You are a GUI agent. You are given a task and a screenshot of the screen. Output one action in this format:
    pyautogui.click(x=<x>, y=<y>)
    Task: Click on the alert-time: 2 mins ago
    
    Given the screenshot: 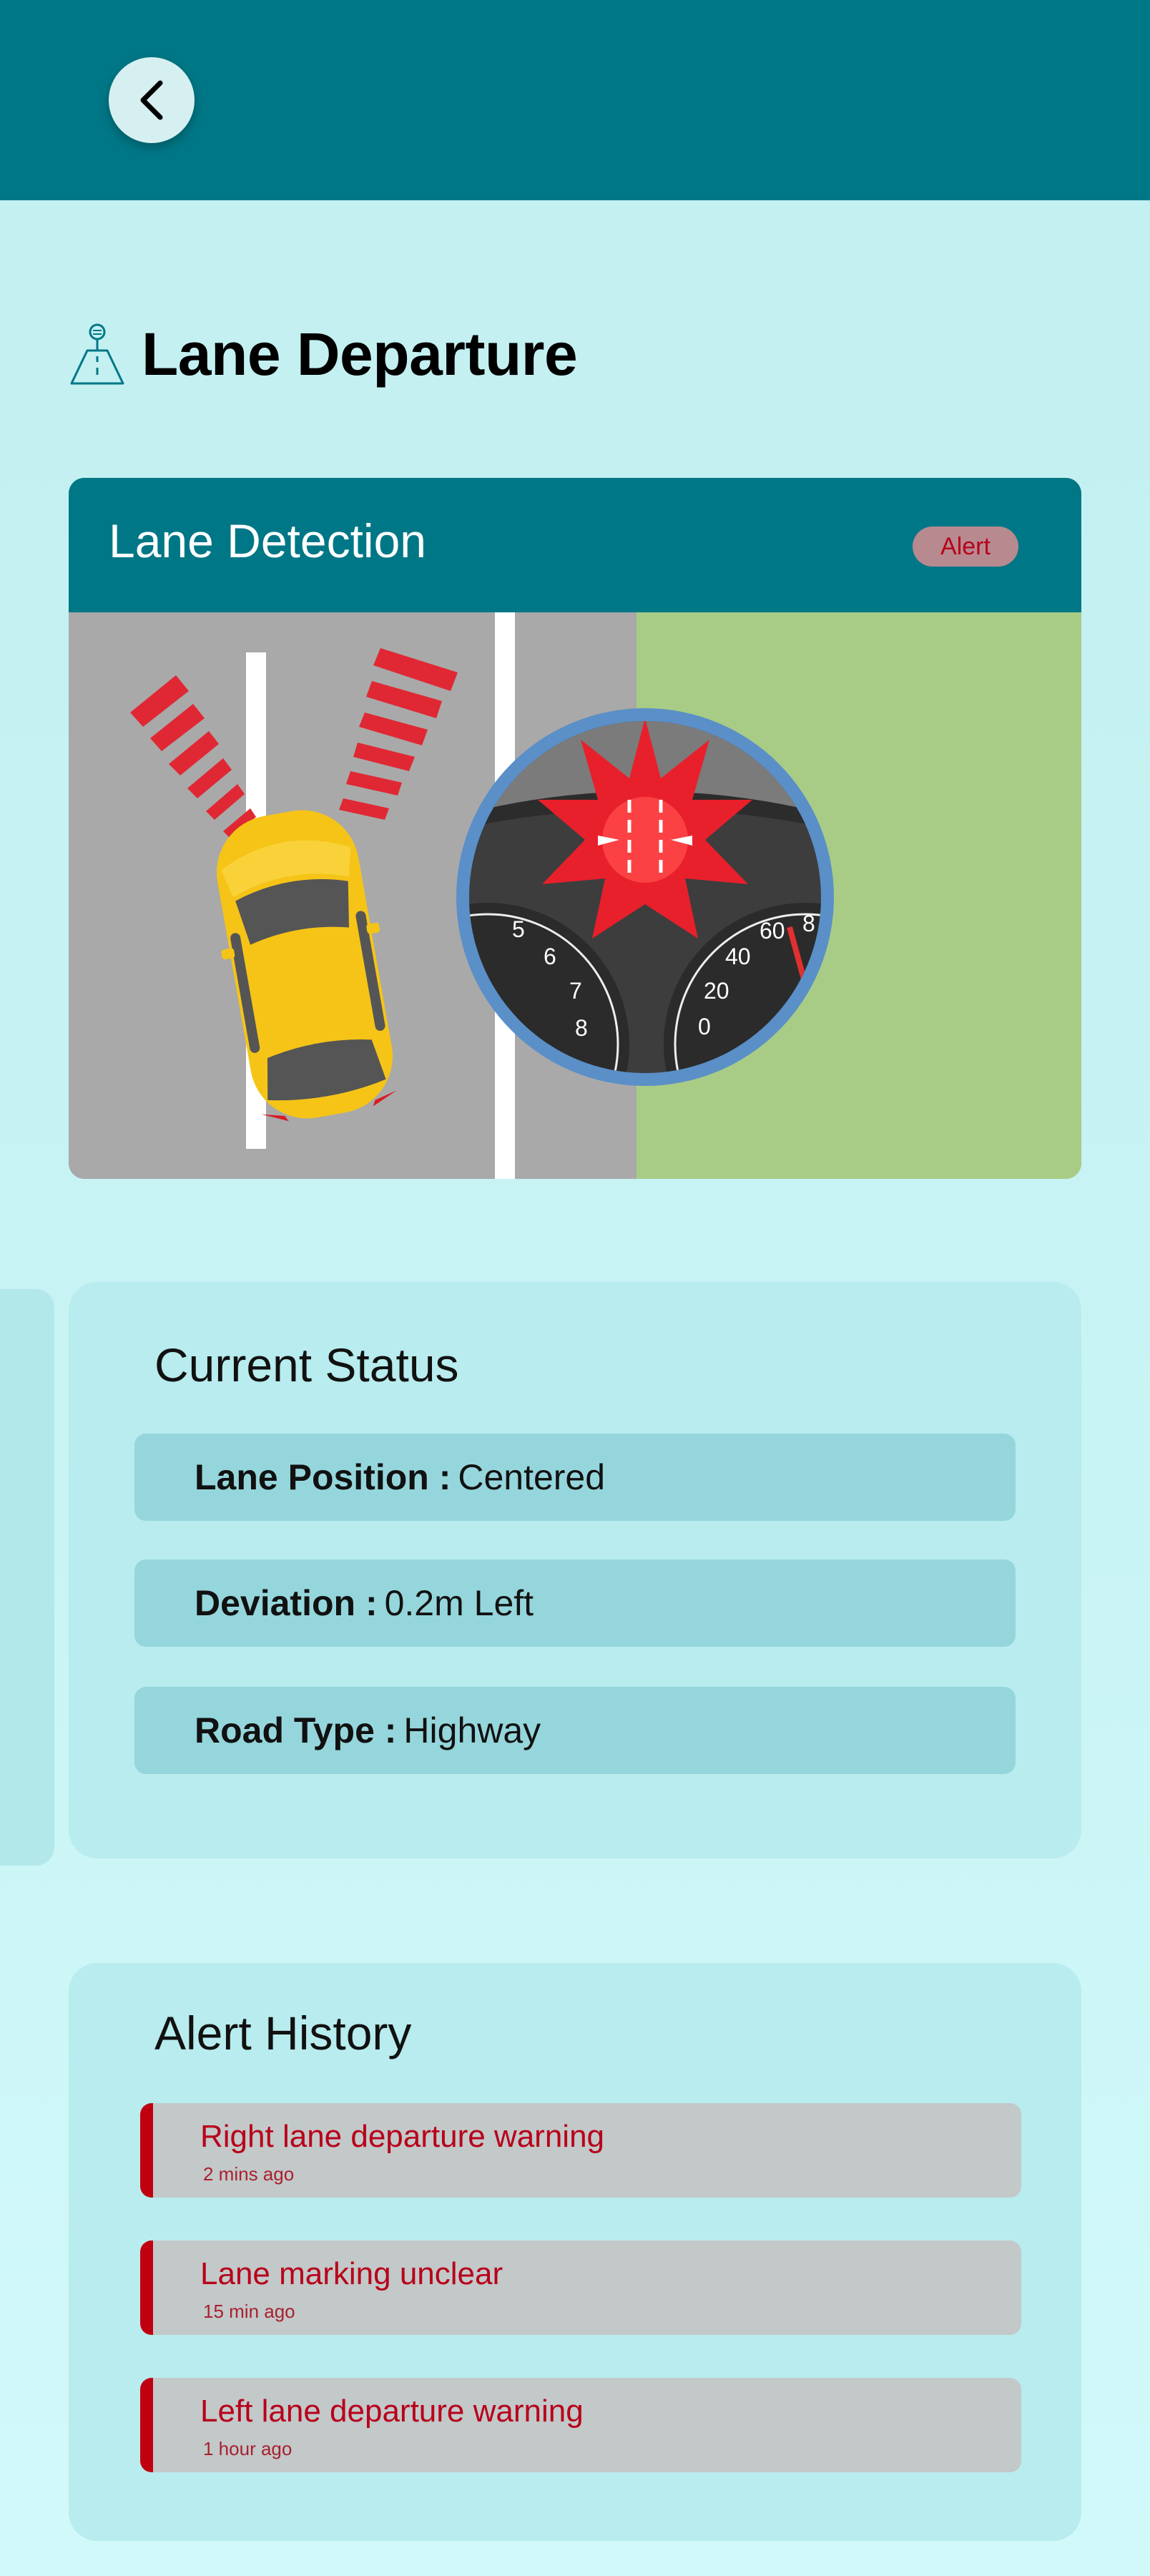 What is the action you would take?
    pyautogui.click(x=249, y=2174)
    